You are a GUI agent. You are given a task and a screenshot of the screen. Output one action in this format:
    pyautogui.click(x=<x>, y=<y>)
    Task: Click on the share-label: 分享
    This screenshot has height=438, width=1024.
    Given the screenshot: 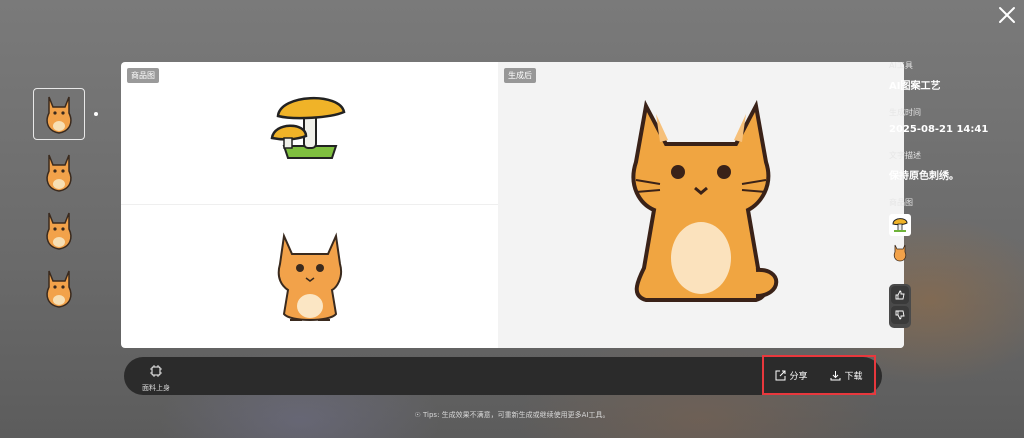 What is the action you would take?
    pyautogui.click(x=798, y=376)
    